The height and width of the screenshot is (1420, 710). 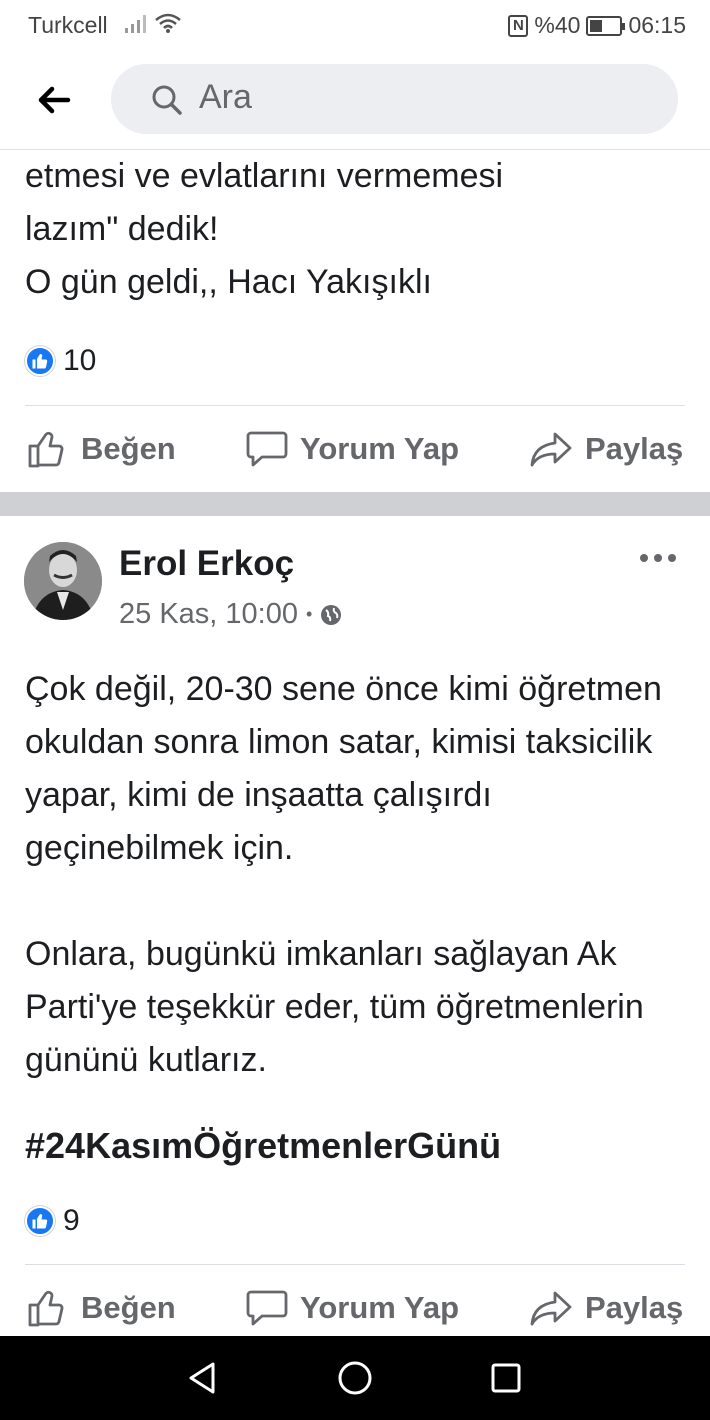 What do you see at coordinates (206, 564) in the screenshot?
I see `author-name: Erol Erkoç` at bounding box center [206, 564].